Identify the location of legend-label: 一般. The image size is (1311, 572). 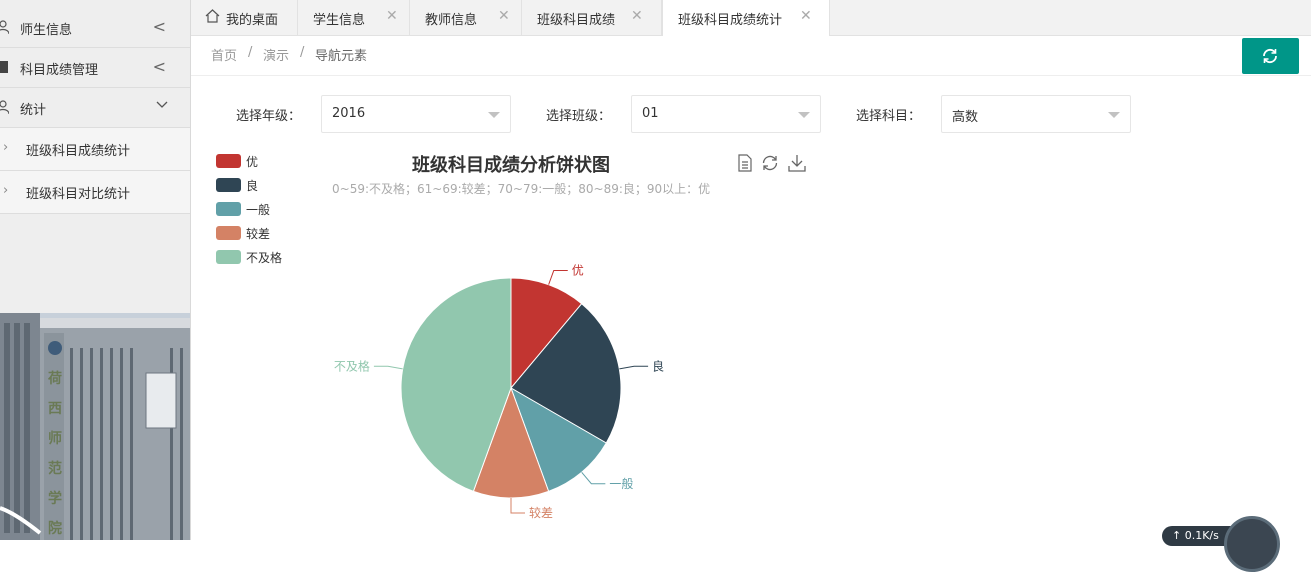
(258, 210).